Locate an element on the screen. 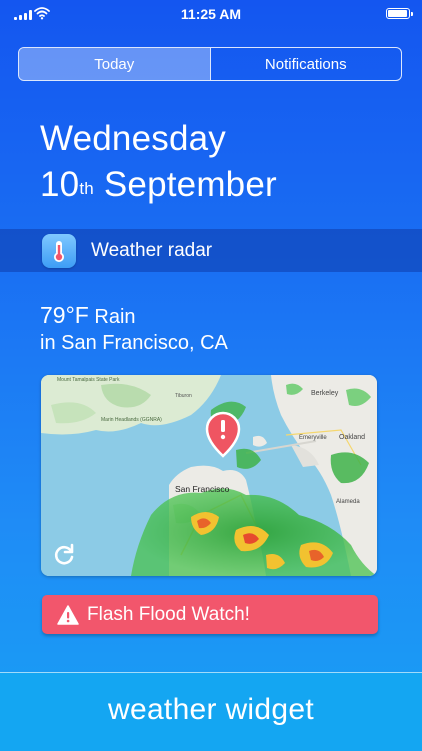 This screenshot has height=751, width=422. widget-header: Weather radar is located at coordinates (211, 250).